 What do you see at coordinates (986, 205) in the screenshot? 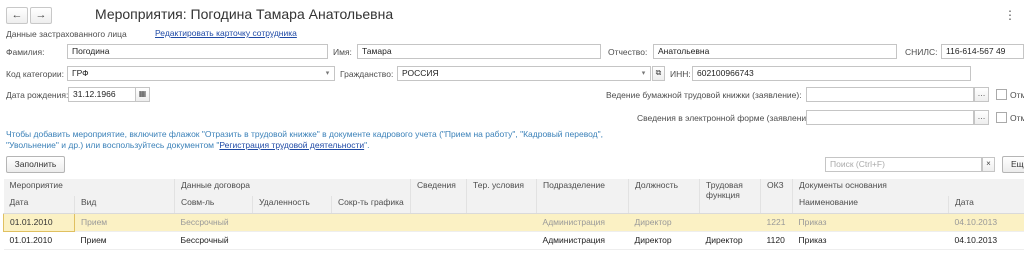
I see `col-doc-date: Дата` at bounding box center [986, 205].